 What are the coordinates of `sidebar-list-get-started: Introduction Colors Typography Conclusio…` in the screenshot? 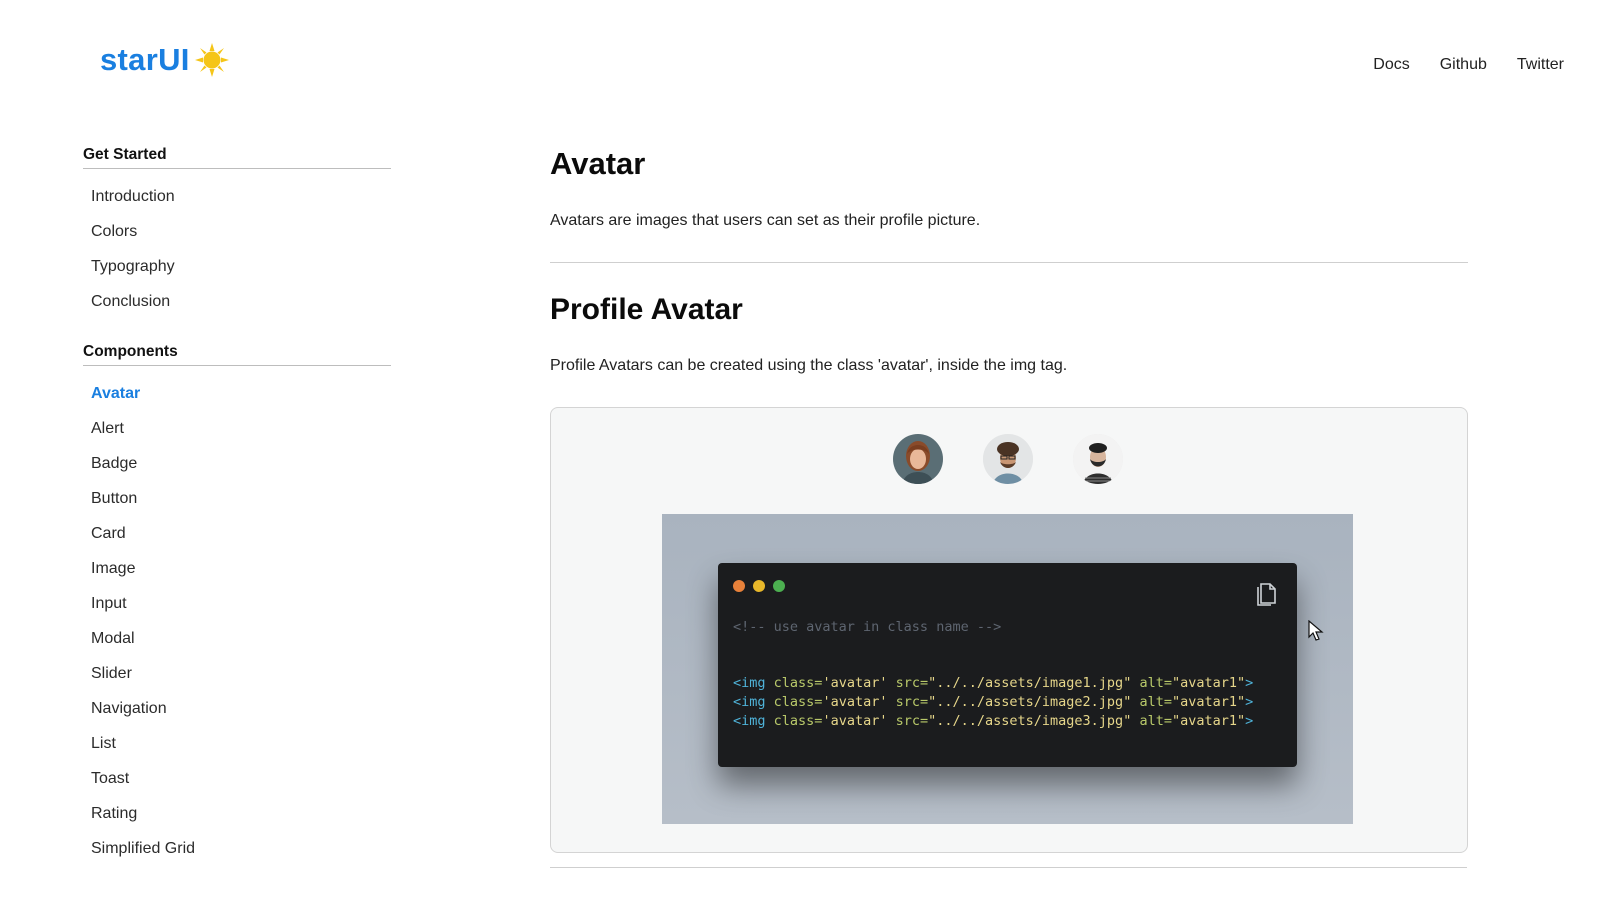 It's located at (237, 258).